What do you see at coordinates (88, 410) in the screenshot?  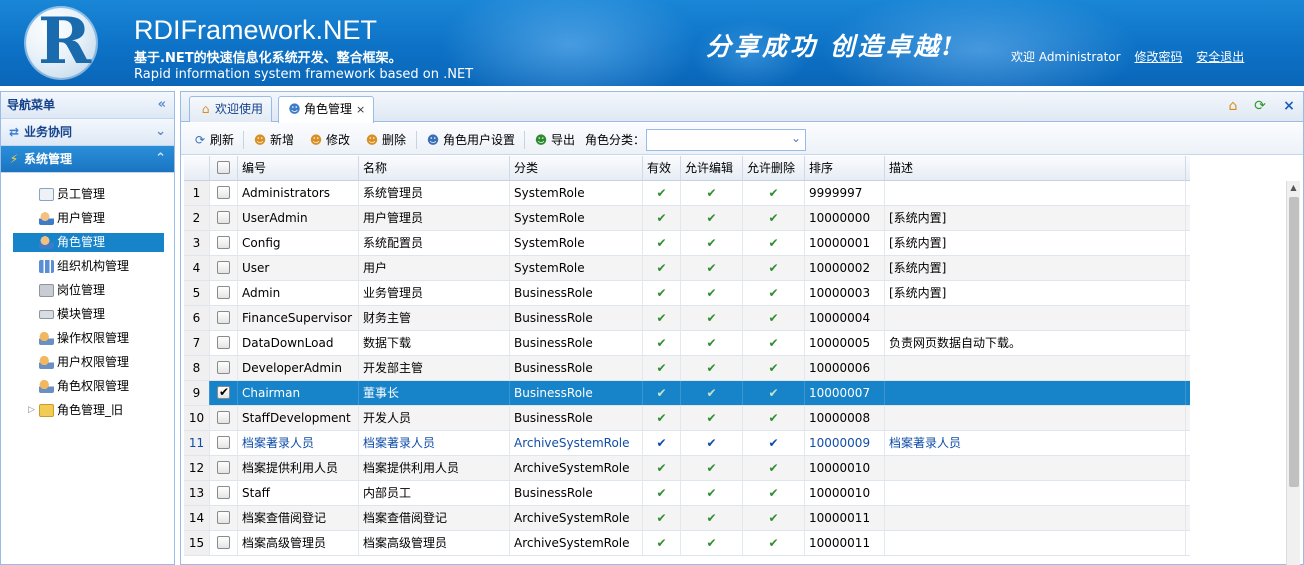 I see `sidebar-item-role-old: ▷ 角色管理_旧` at bounding box center [88, 410].